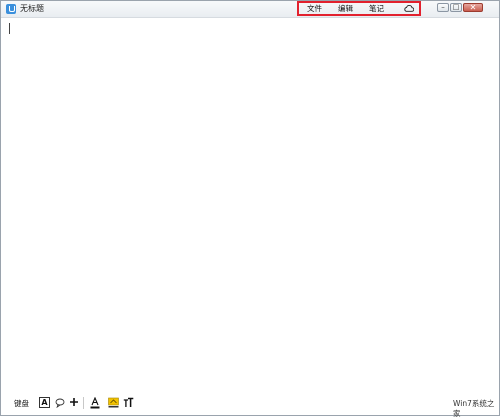 The width and height of the screenshot is (500, 419). I want to click on close-button: ✕, so click(473, 7).